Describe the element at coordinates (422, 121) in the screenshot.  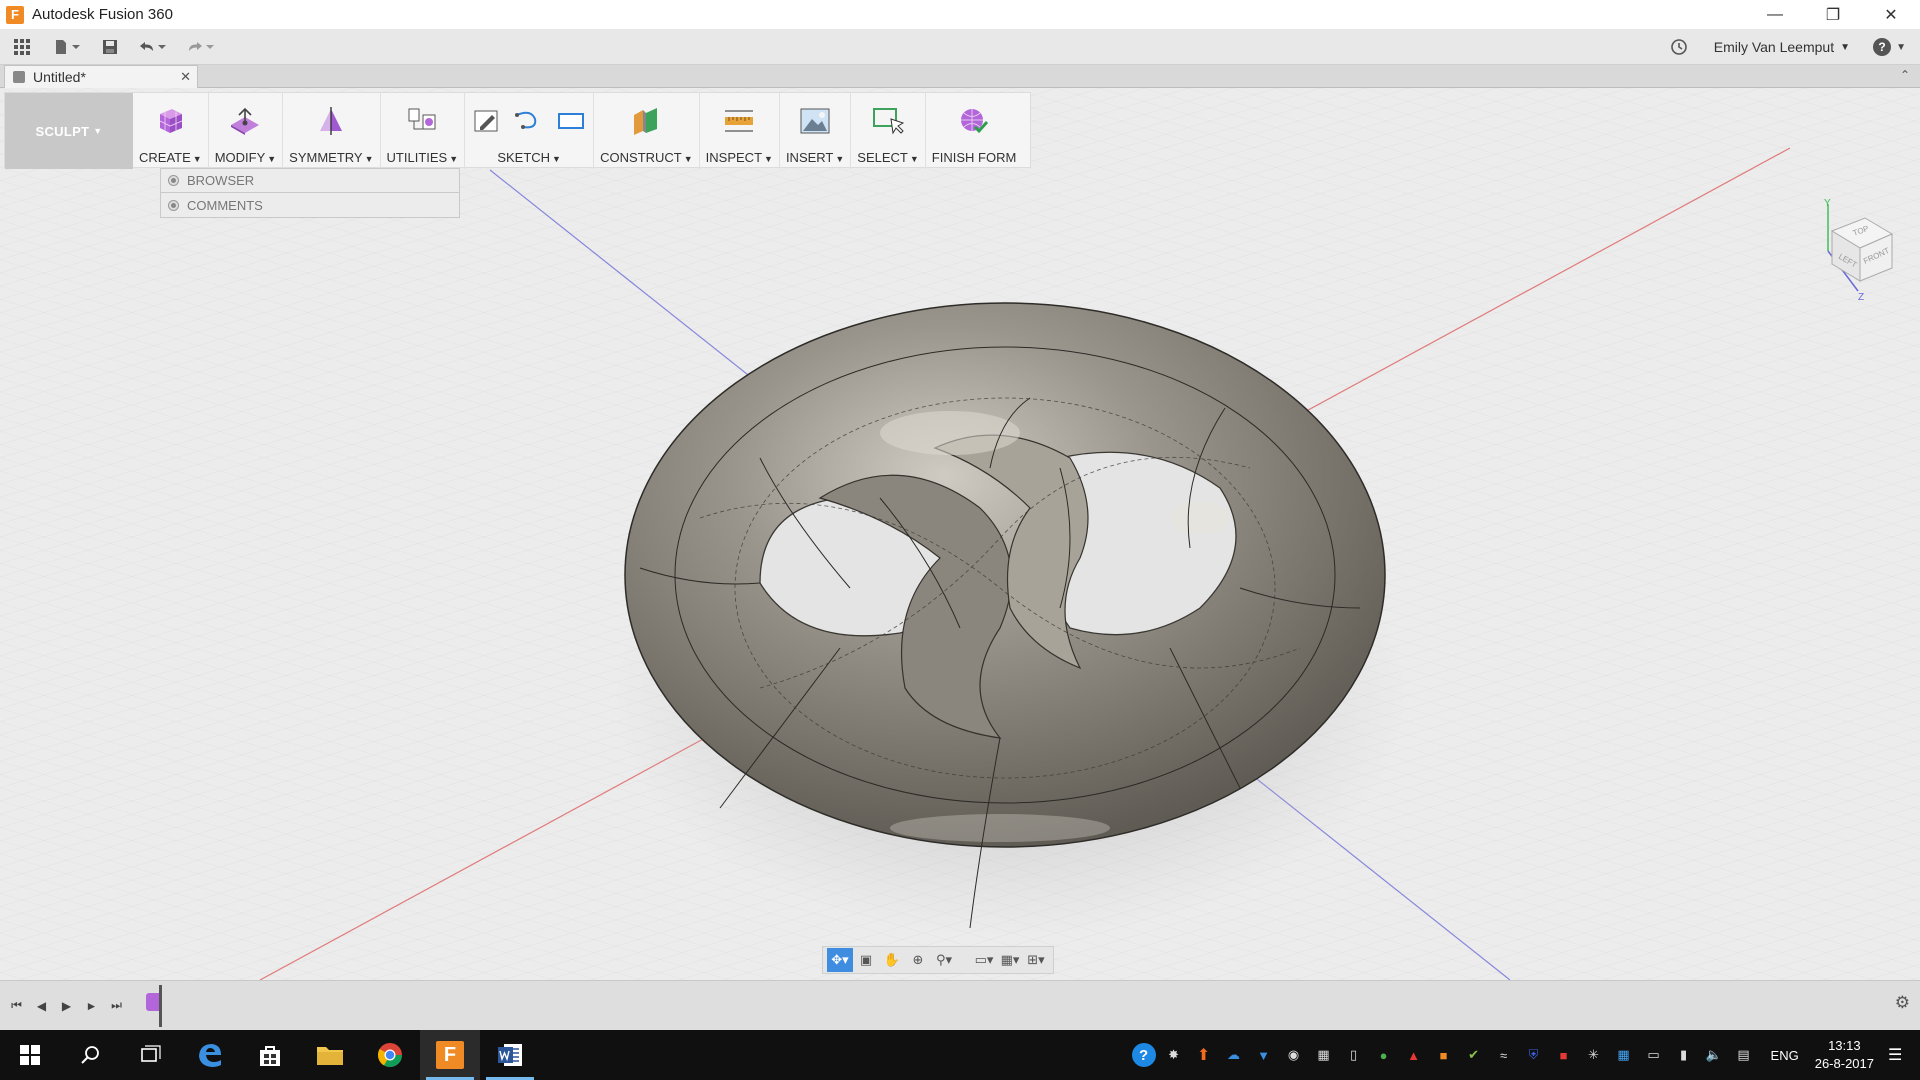
I see `utilities-icon` at that location.